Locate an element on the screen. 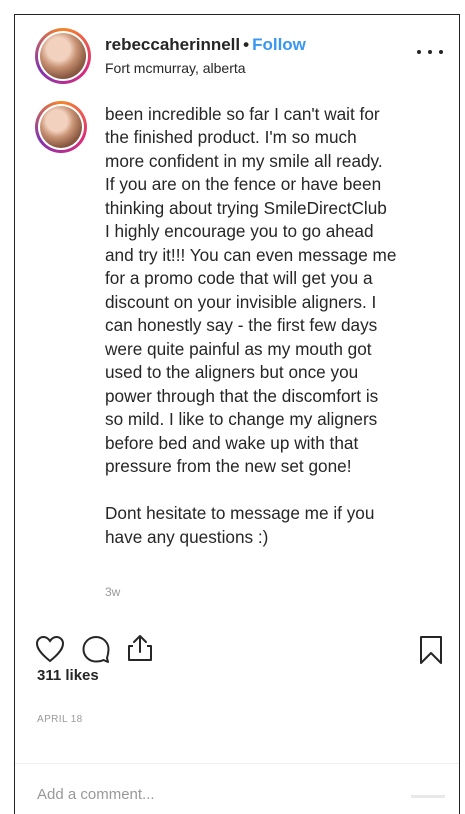 This screenshot has width=465, height=814. comment-bar is located at coordinates (237, 788).